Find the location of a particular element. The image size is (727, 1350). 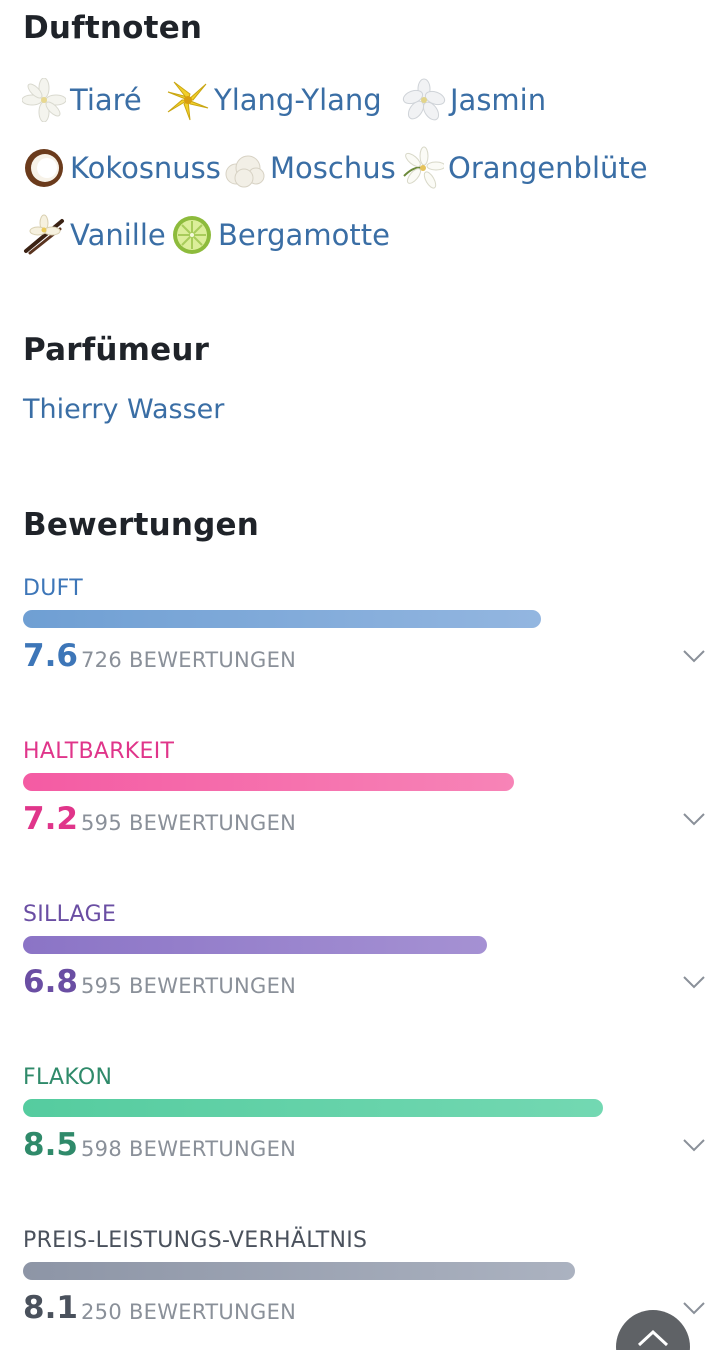

note-label: Kokosnuss is located at coordinates (145, 168).